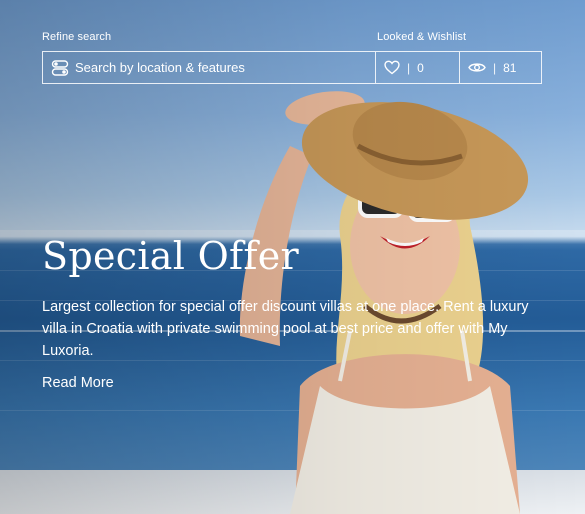 The image size is (585, 514). What do you see at coordinates (392, 67) in the screenshot?
I see `heart-icon` at bounding box center [392, 67].